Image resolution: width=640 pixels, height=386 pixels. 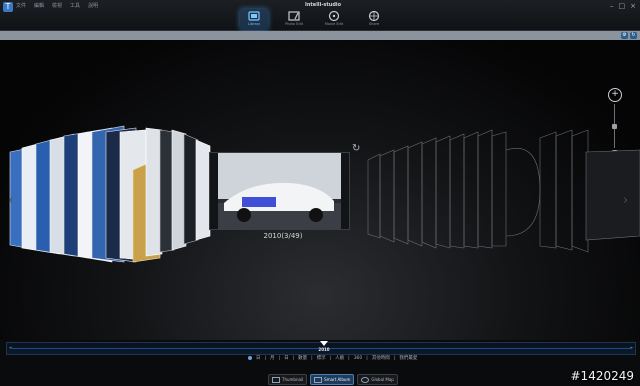 I want to click on smart-album-icon, so click(x=318, y=379).